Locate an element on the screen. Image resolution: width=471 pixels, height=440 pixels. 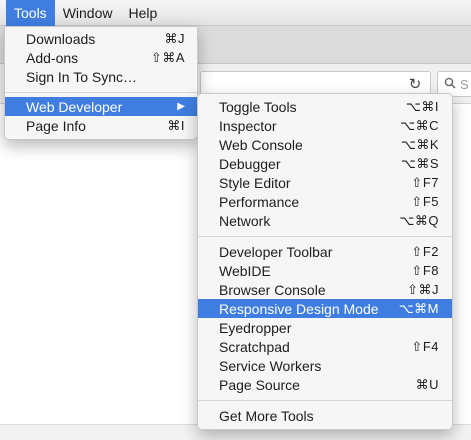
menu-item-shortcut: ⇧F2 is located at coordinates (425, 251).